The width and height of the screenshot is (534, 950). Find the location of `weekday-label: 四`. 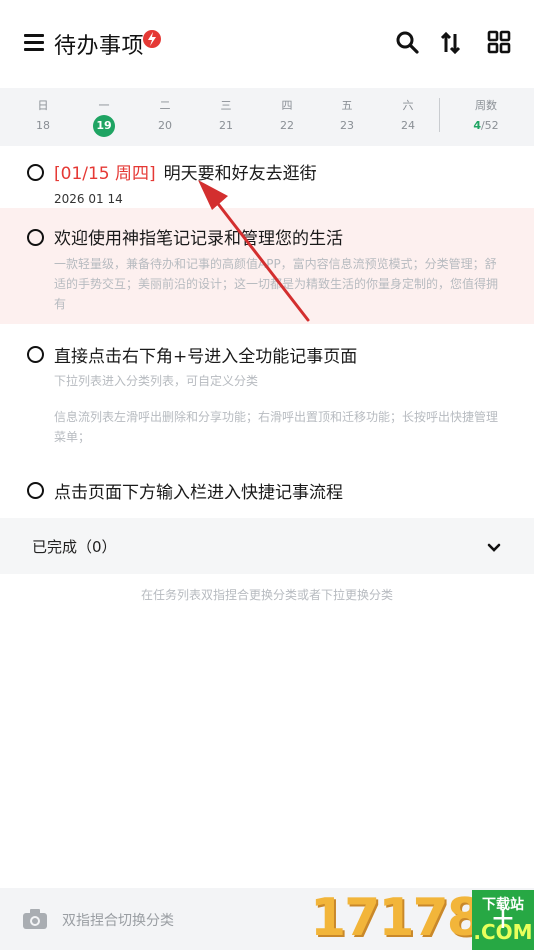

weekday-label: 四 is located at coordinates (287, 105).